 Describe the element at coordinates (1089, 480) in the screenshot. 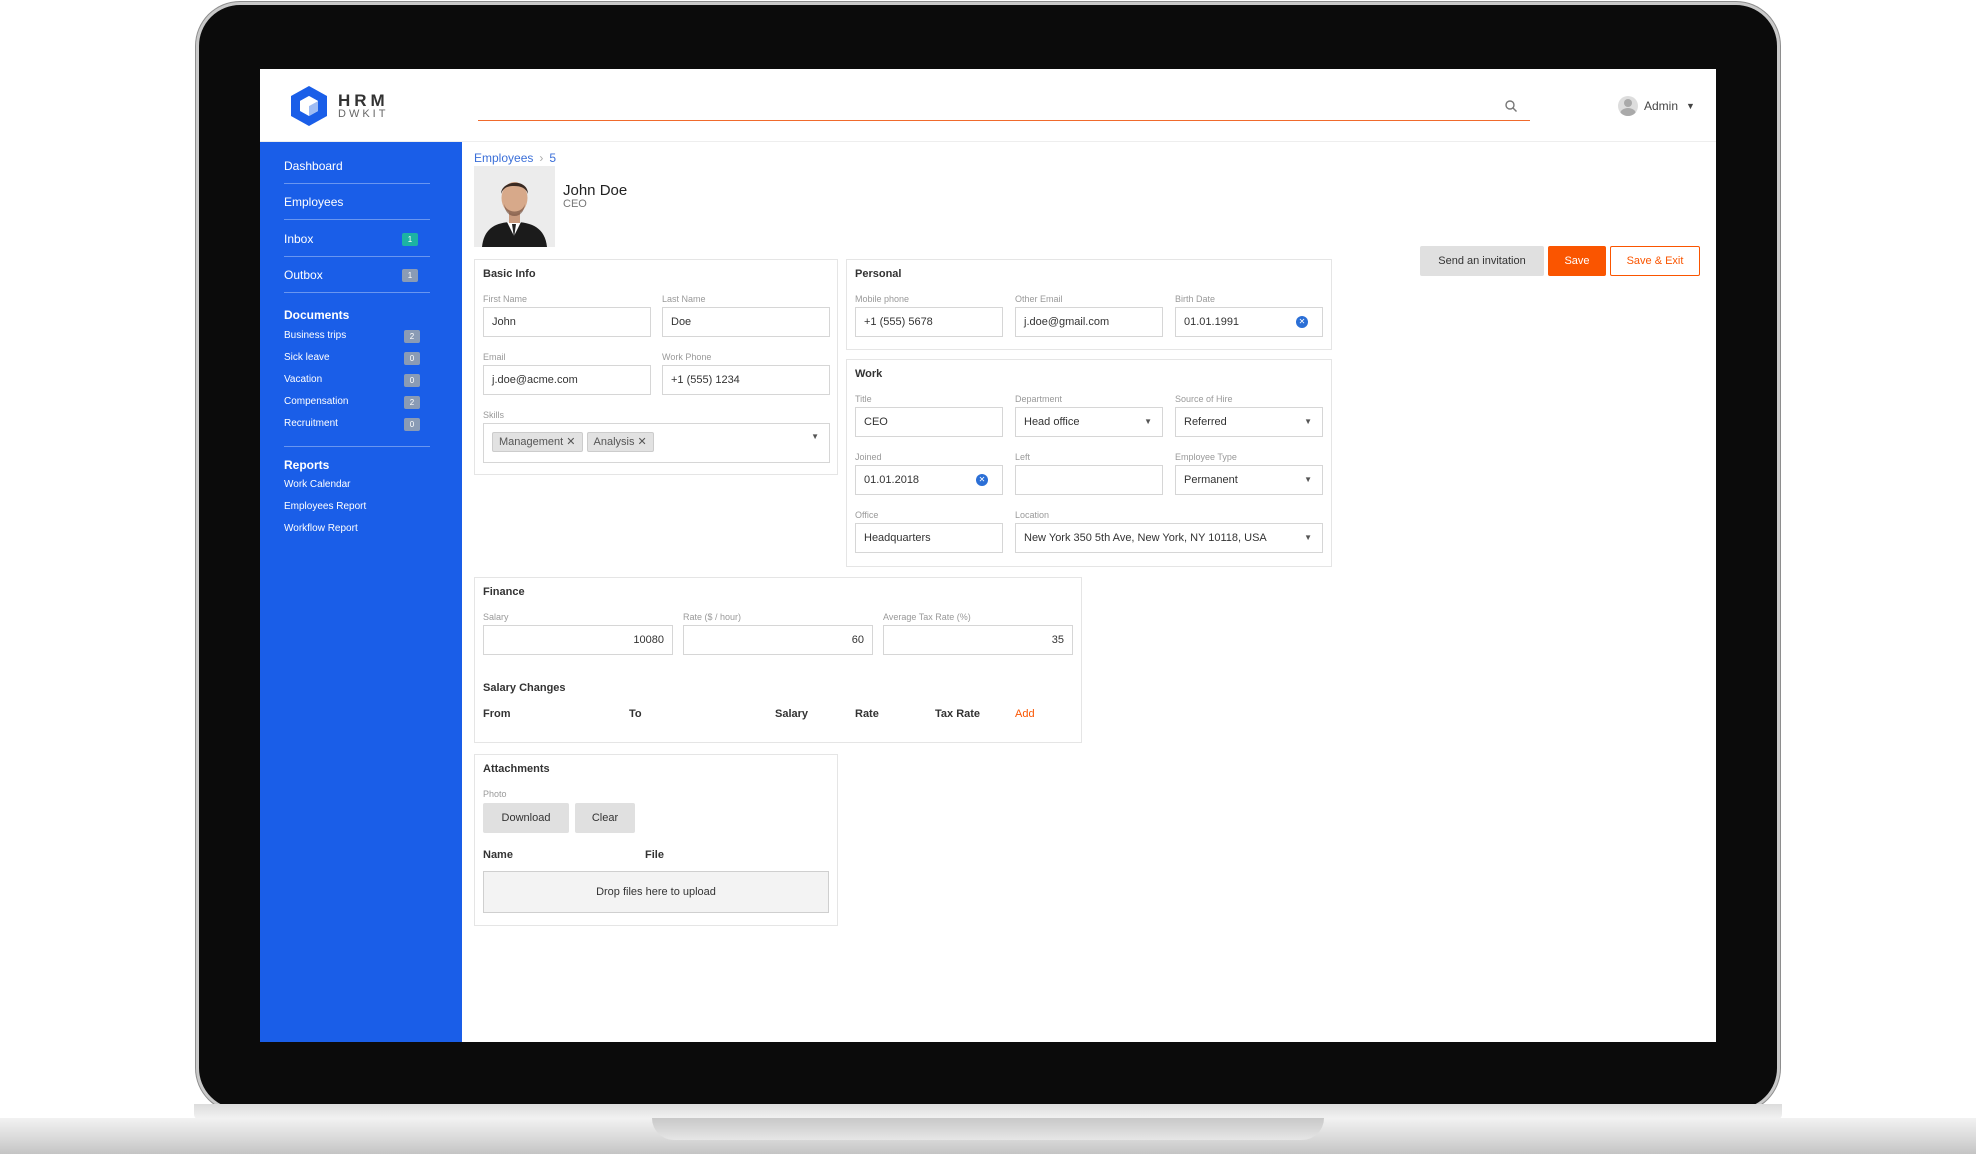

I see `left-field` at that location.